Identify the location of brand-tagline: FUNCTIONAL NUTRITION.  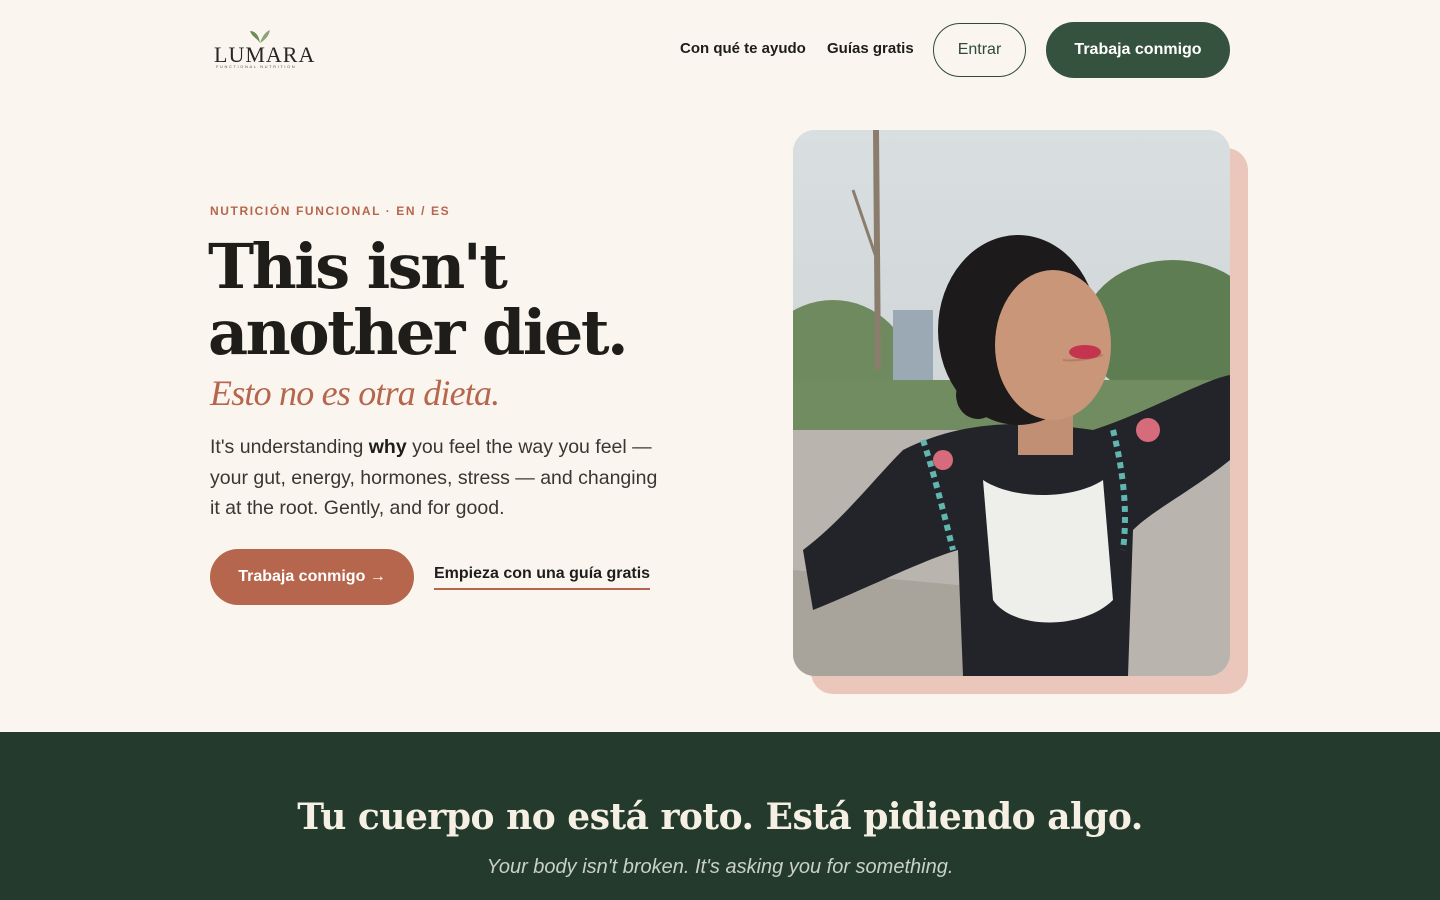
(256, 66).